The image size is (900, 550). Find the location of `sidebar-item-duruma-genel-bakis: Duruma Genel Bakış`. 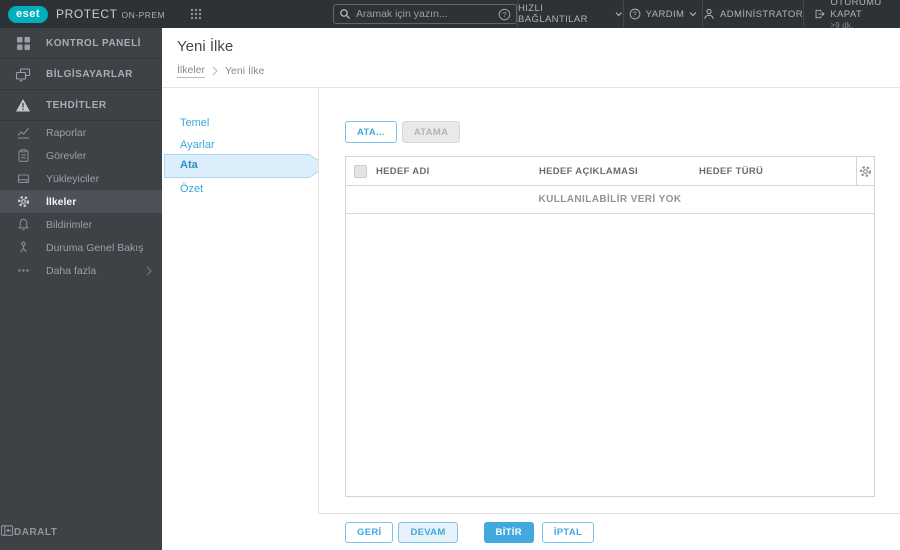

sidebar-item-duruma-genel-bakis: Duruma Genel Bakış is located at coordinates (81, 247).